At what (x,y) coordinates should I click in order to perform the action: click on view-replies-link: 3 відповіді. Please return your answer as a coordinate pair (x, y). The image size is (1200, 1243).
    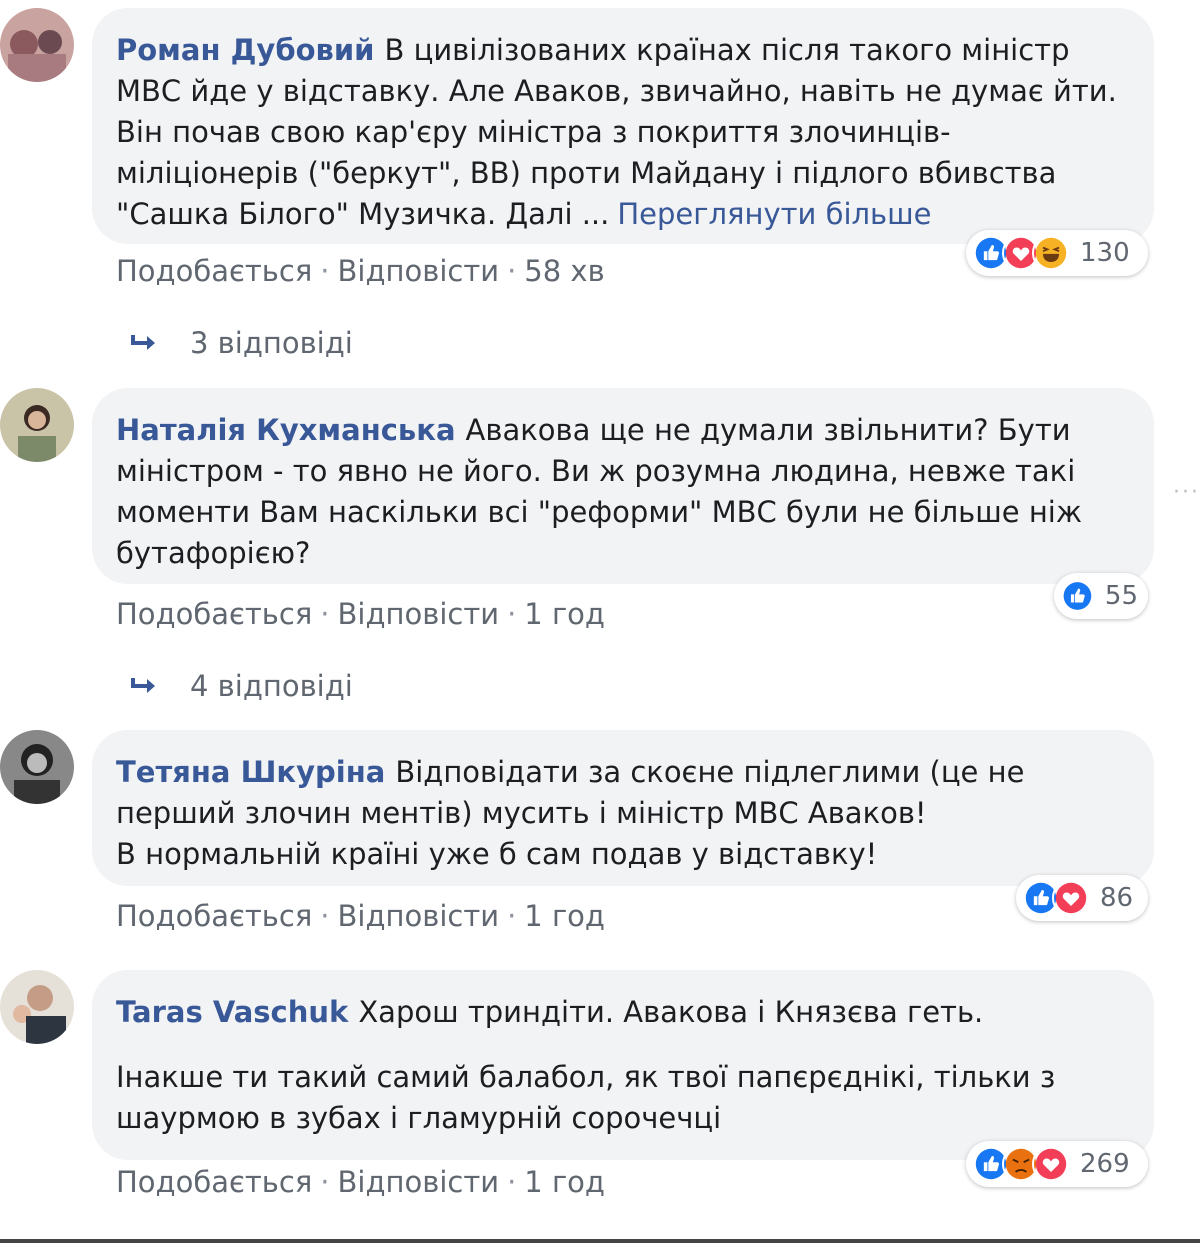
    Looking at the image, I should click on (241, 343).